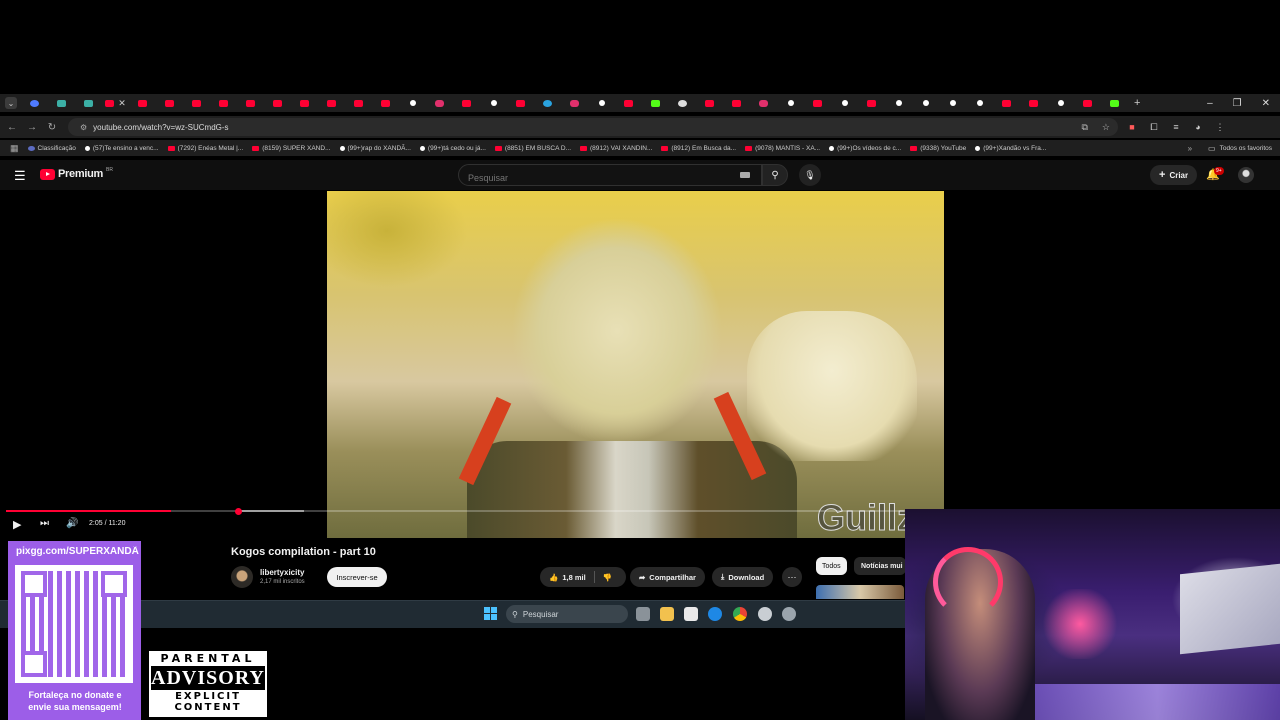  What do you see at coordinates (1137, 103) in the screenshot?
I see `new-tab-button: +` at bounding box center [1137, 103].